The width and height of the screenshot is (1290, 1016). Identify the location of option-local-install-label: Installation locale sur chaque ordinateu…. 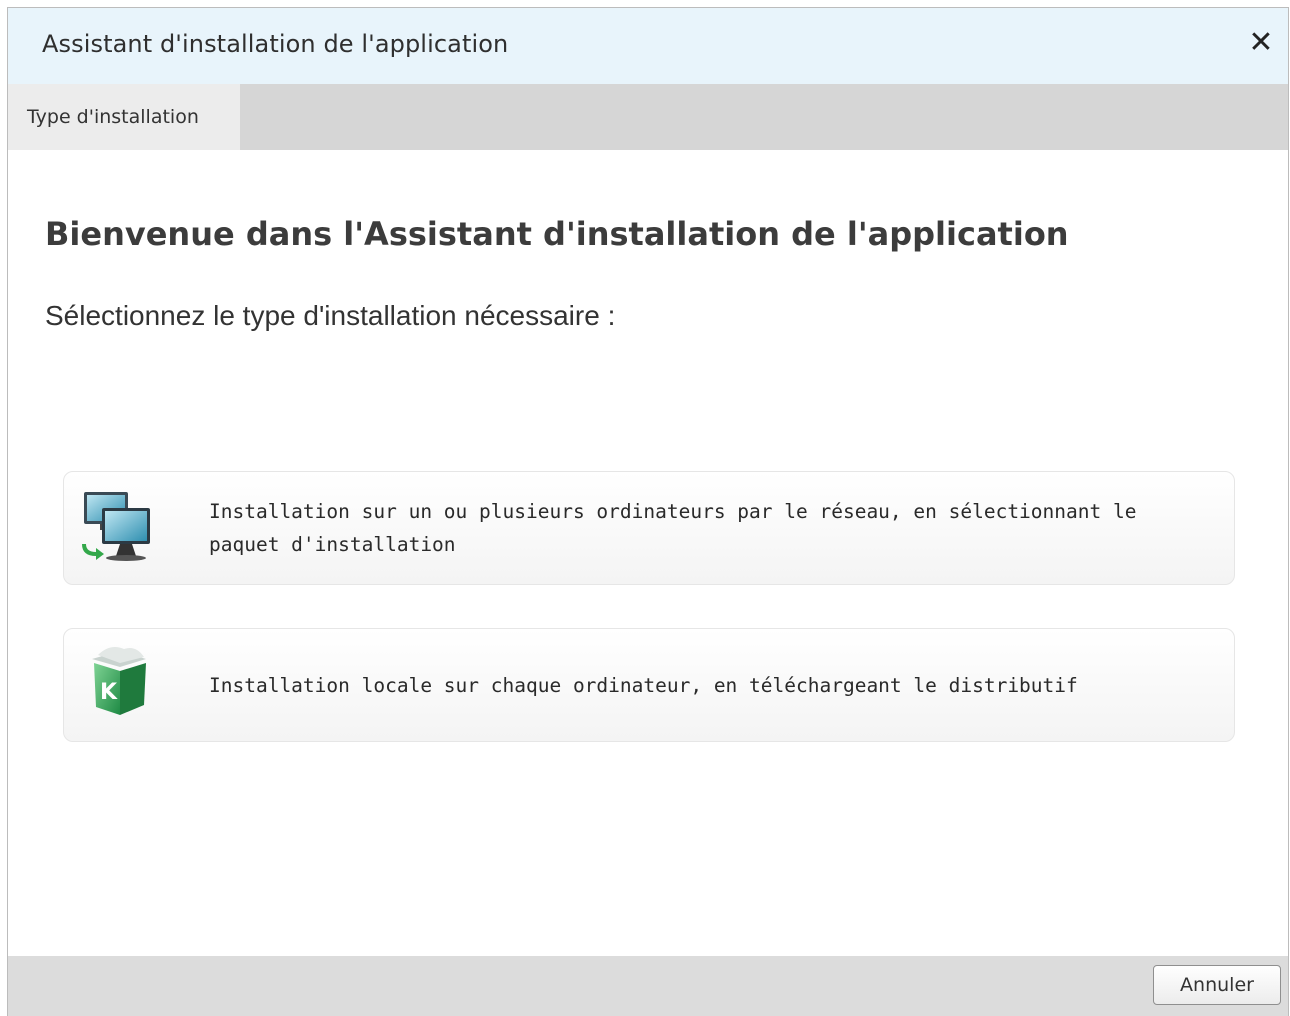
(643, 685).